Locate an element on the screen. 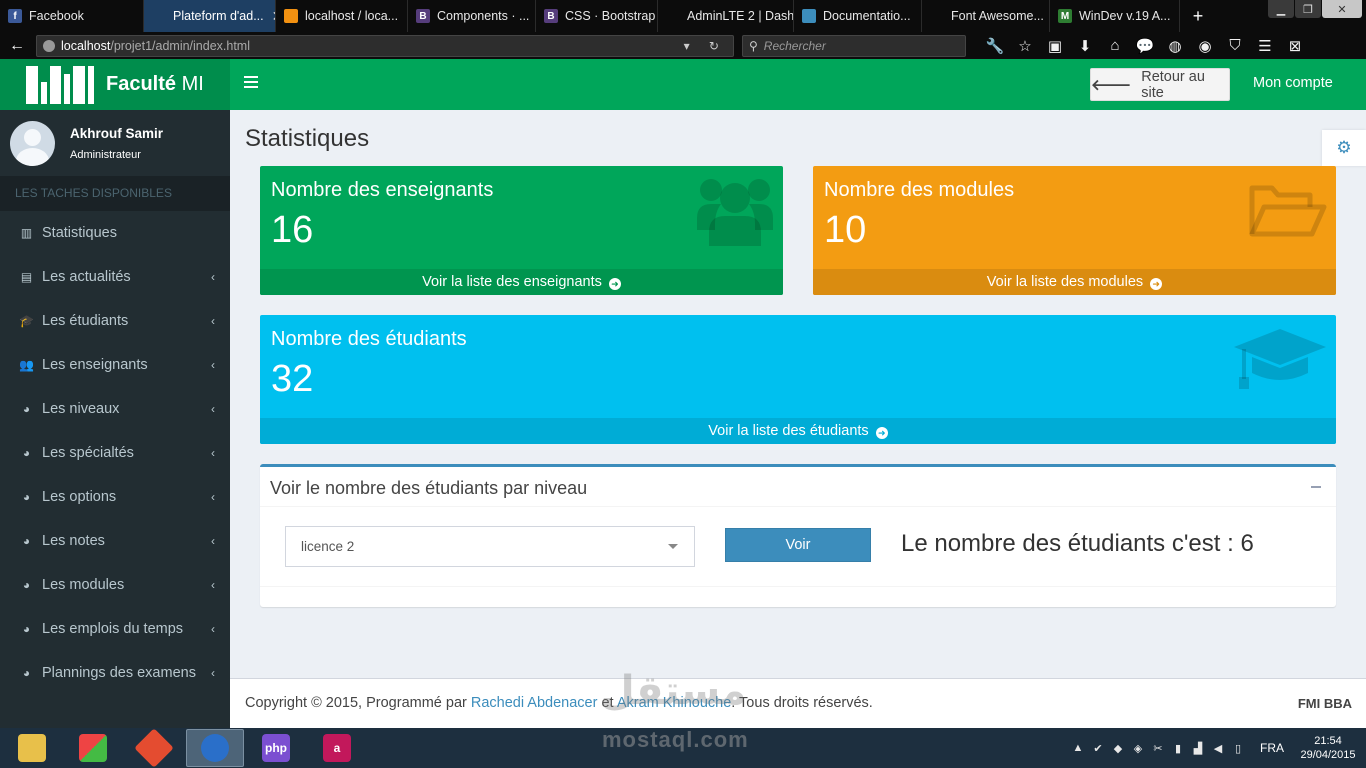 Image resolution: width=1366 pixels, height=768 pixels. browser-toolbar: 🔧 ☆ ▣ ⬇ ⌂ 💬 ◍ ◉ ⛉ ☰ ⊠ is located at coordinates (1145, 46).